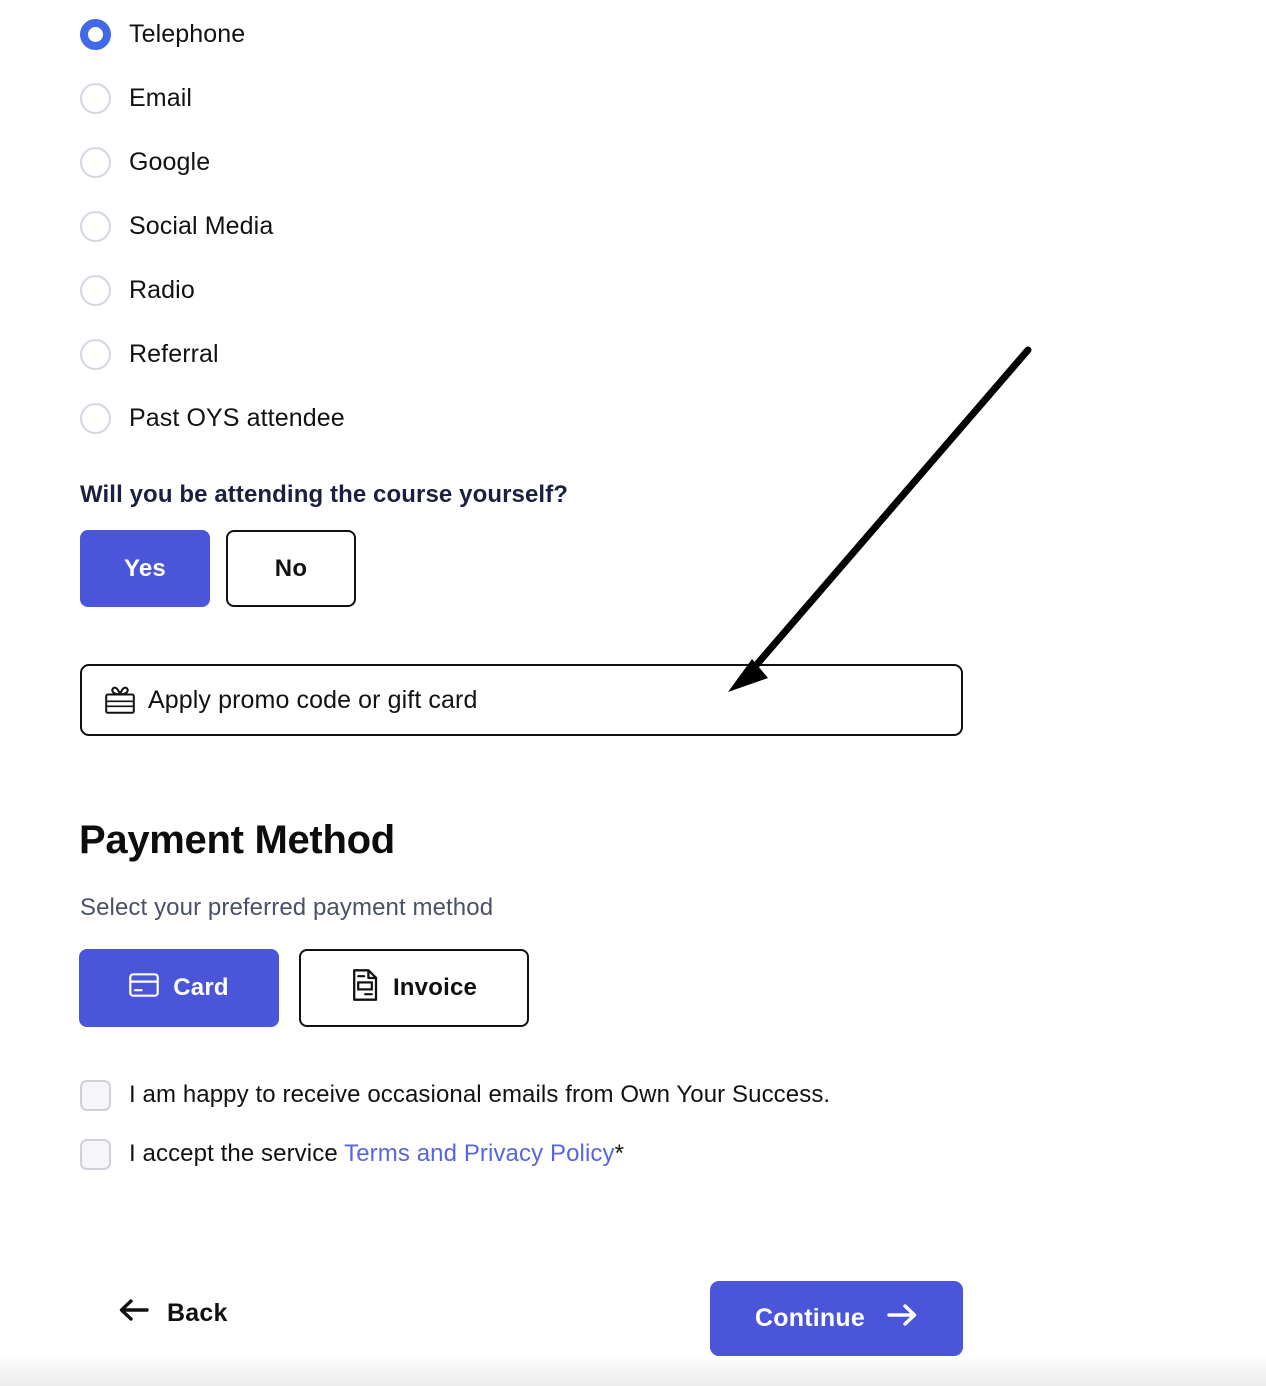 This screenshot has width=1266, height=1386. Describe the element at coordinates (201, 225) in the screenshot. I see `radio-label: Social Media` at that location.